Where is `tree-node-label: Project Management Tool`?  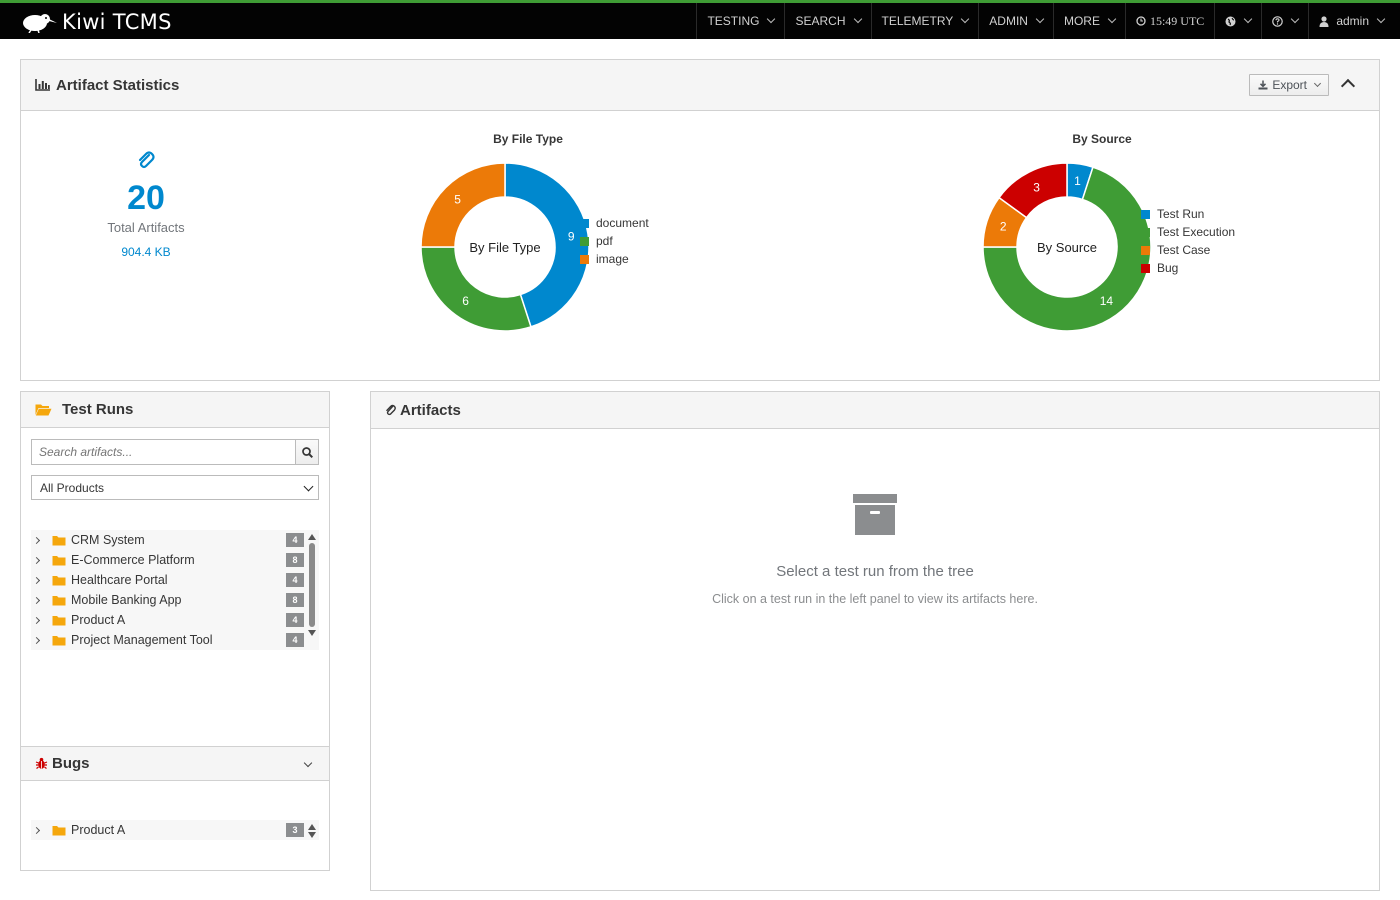 tree-node-label: Project Management Tool is located at coordinates (142, 640).